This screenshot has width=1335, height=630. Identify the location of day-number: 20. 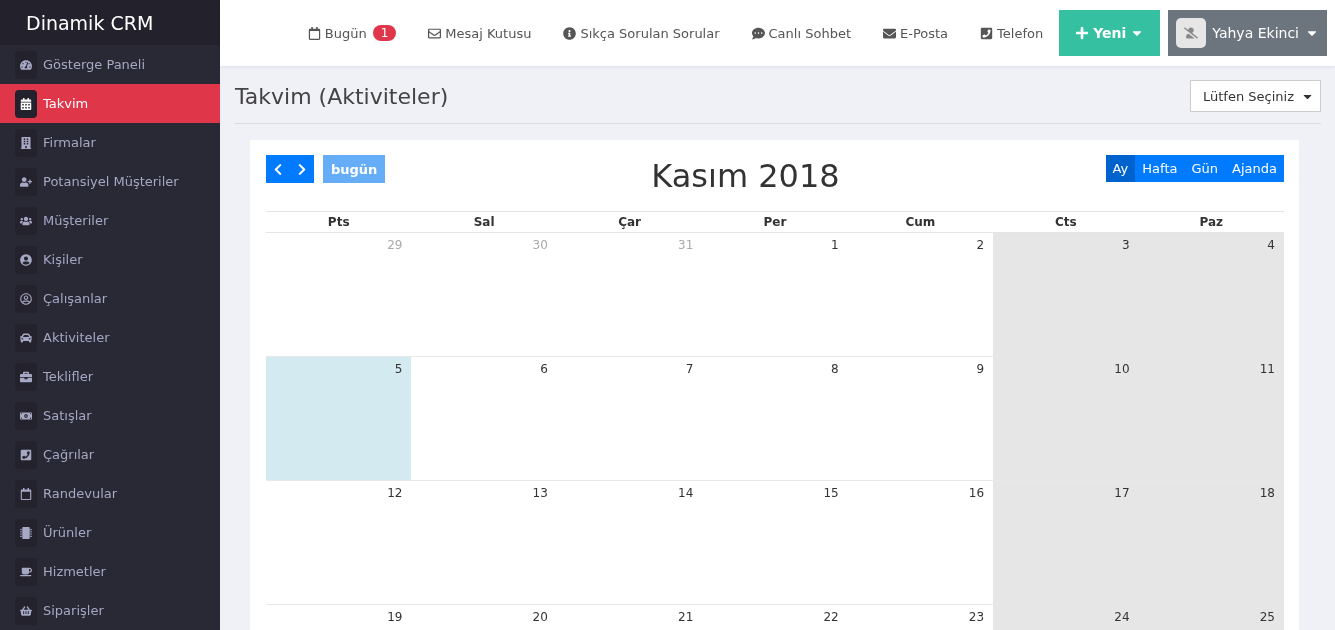
(540, 617).